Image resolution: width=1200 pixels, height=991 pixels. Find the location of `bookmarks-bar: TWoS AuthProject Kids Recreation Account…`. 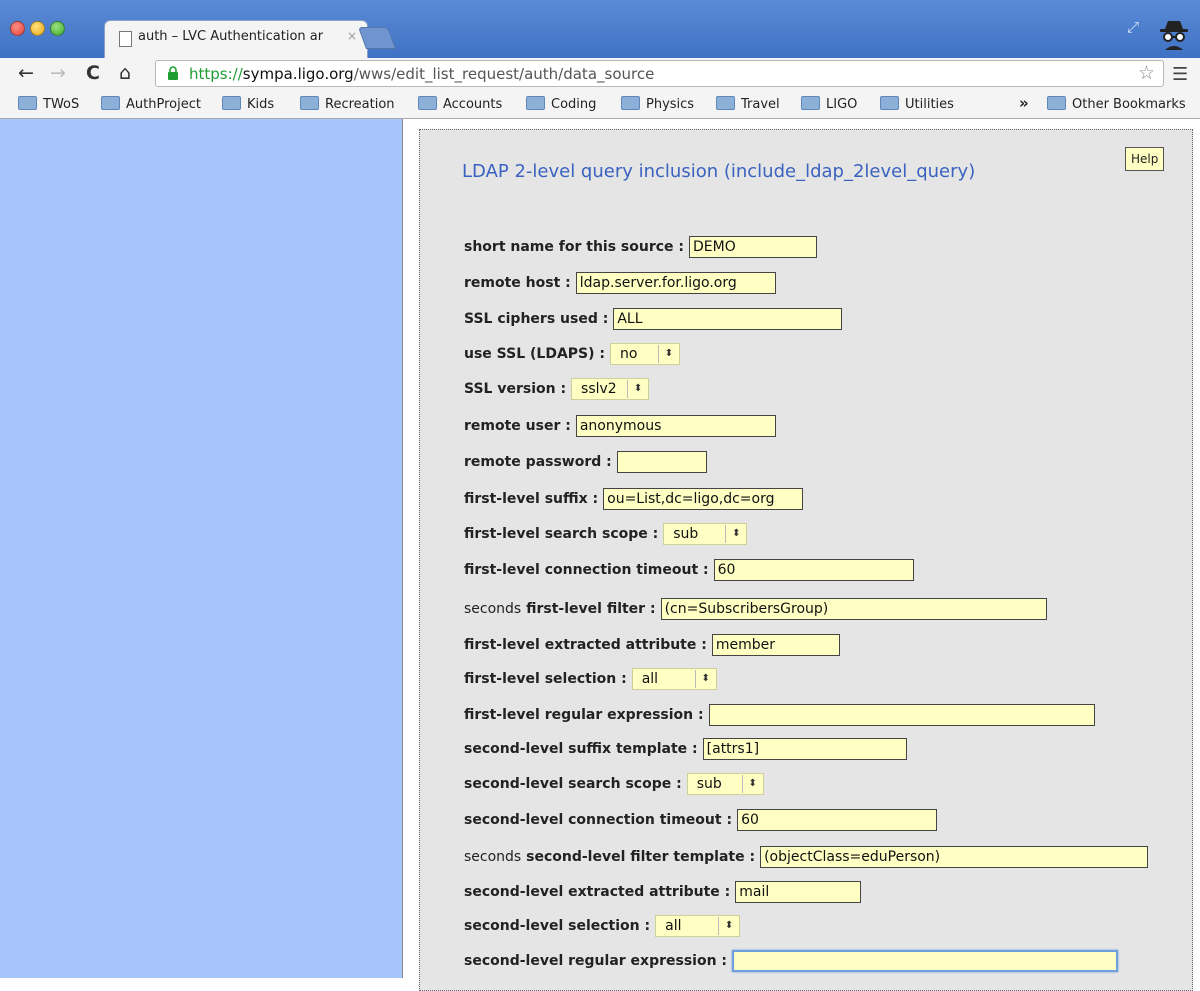

bookmarks-bar: TWoS AuthProject Kids Recreation Account… is located at coordinates (600, 104).